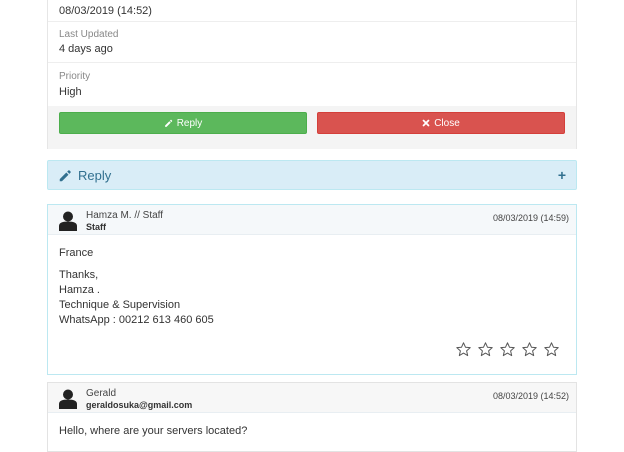 The width and height of the screenshot is (624, 452). Describe the element at coordinates (426, 123) in the screenshot. I see `times-icon` at that location.